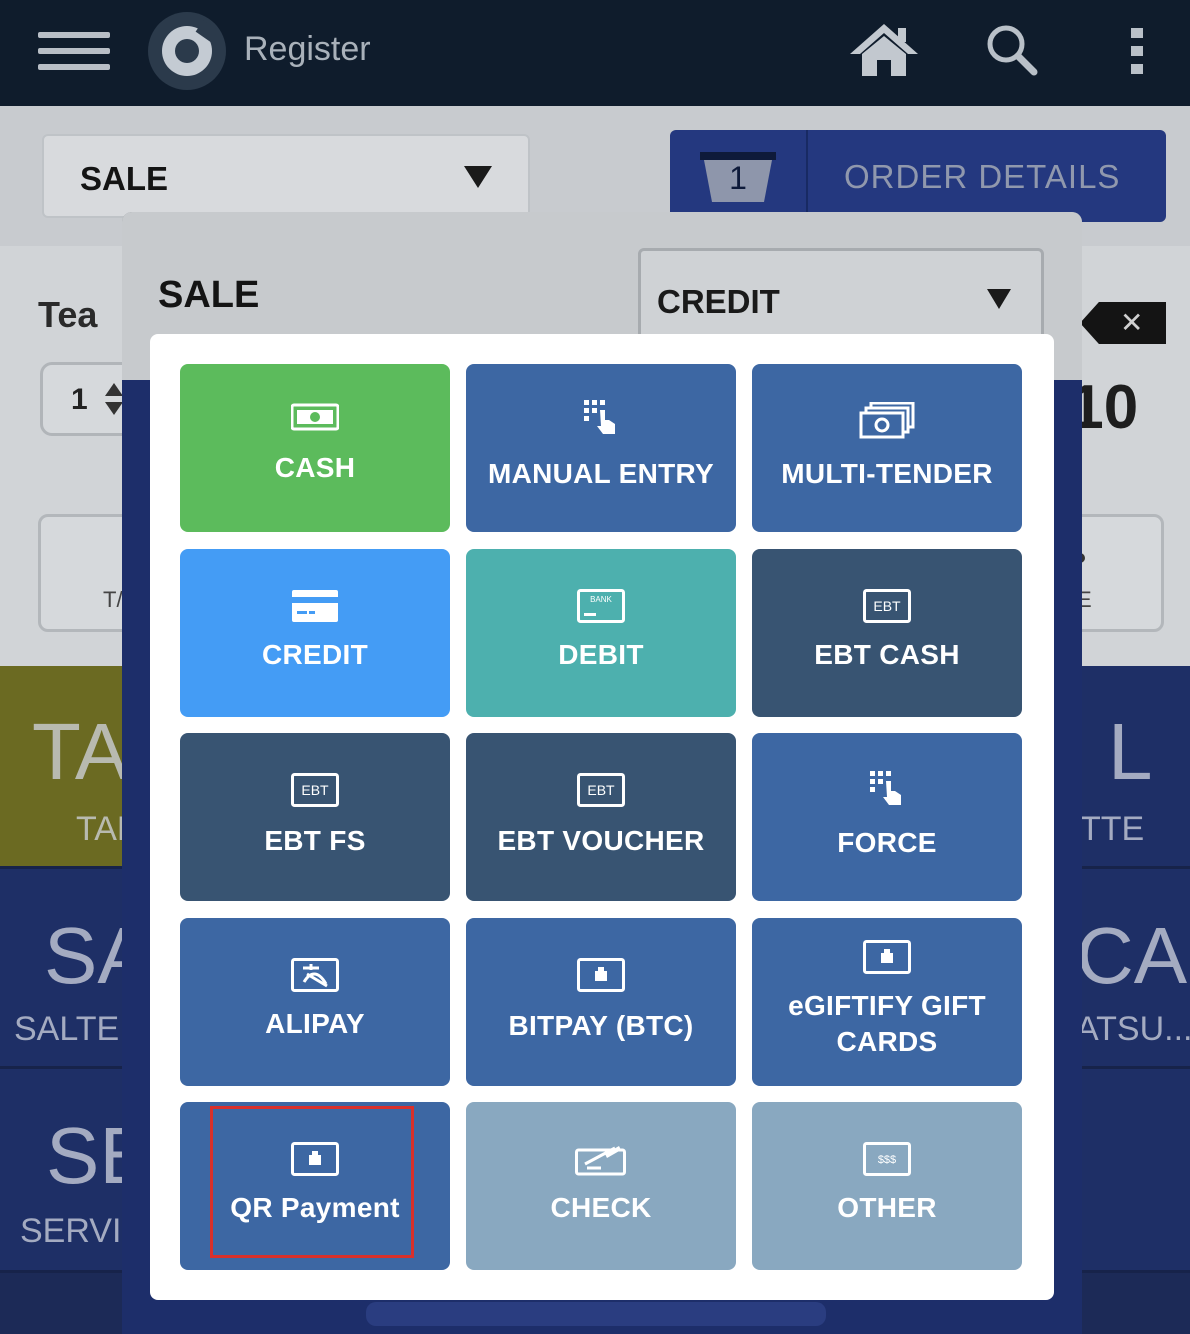  Describe the element at coordinates (312, 1182) in the screenshot. I see `qr-payment-highlight-box` at that location.